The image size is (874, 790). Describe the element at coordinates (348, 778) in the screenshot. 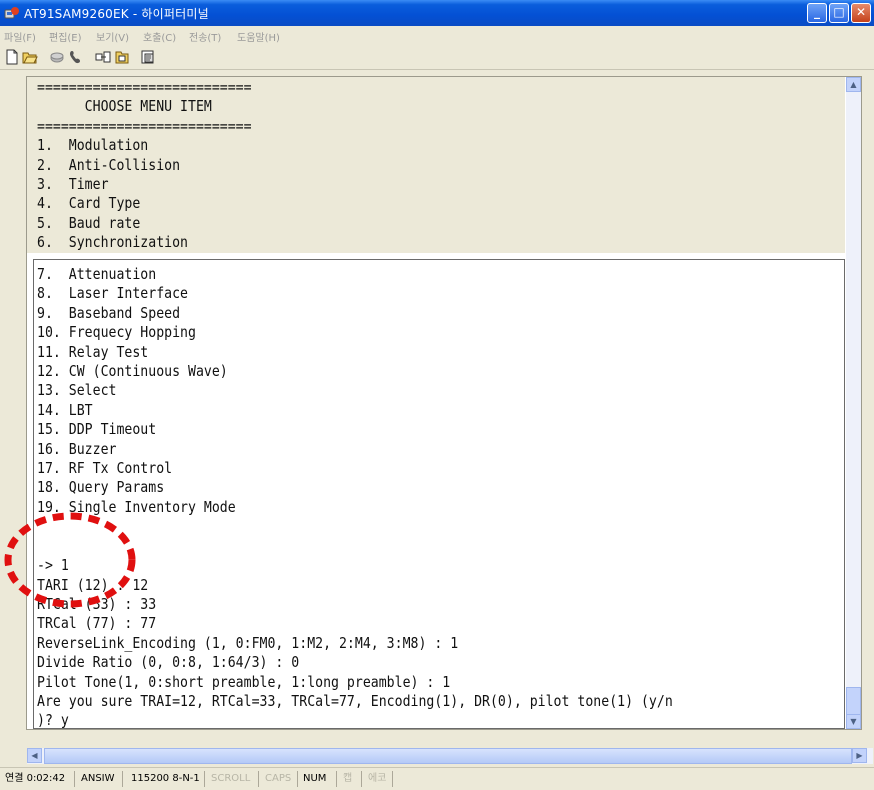

I see `status-capture: 캡` at that location.